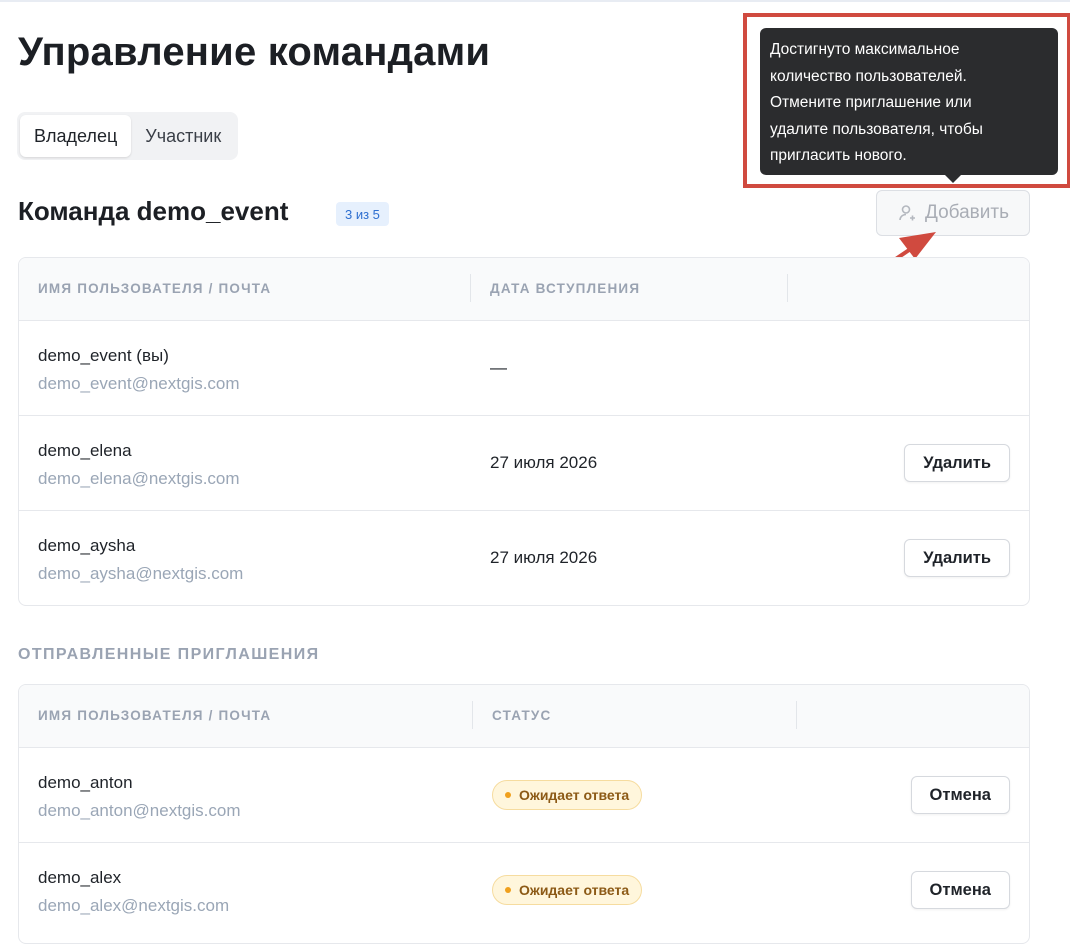 The height and width of the screenshot is (944, 1070). I want to click on team-title: Команда demo_event, so click(153, 211).